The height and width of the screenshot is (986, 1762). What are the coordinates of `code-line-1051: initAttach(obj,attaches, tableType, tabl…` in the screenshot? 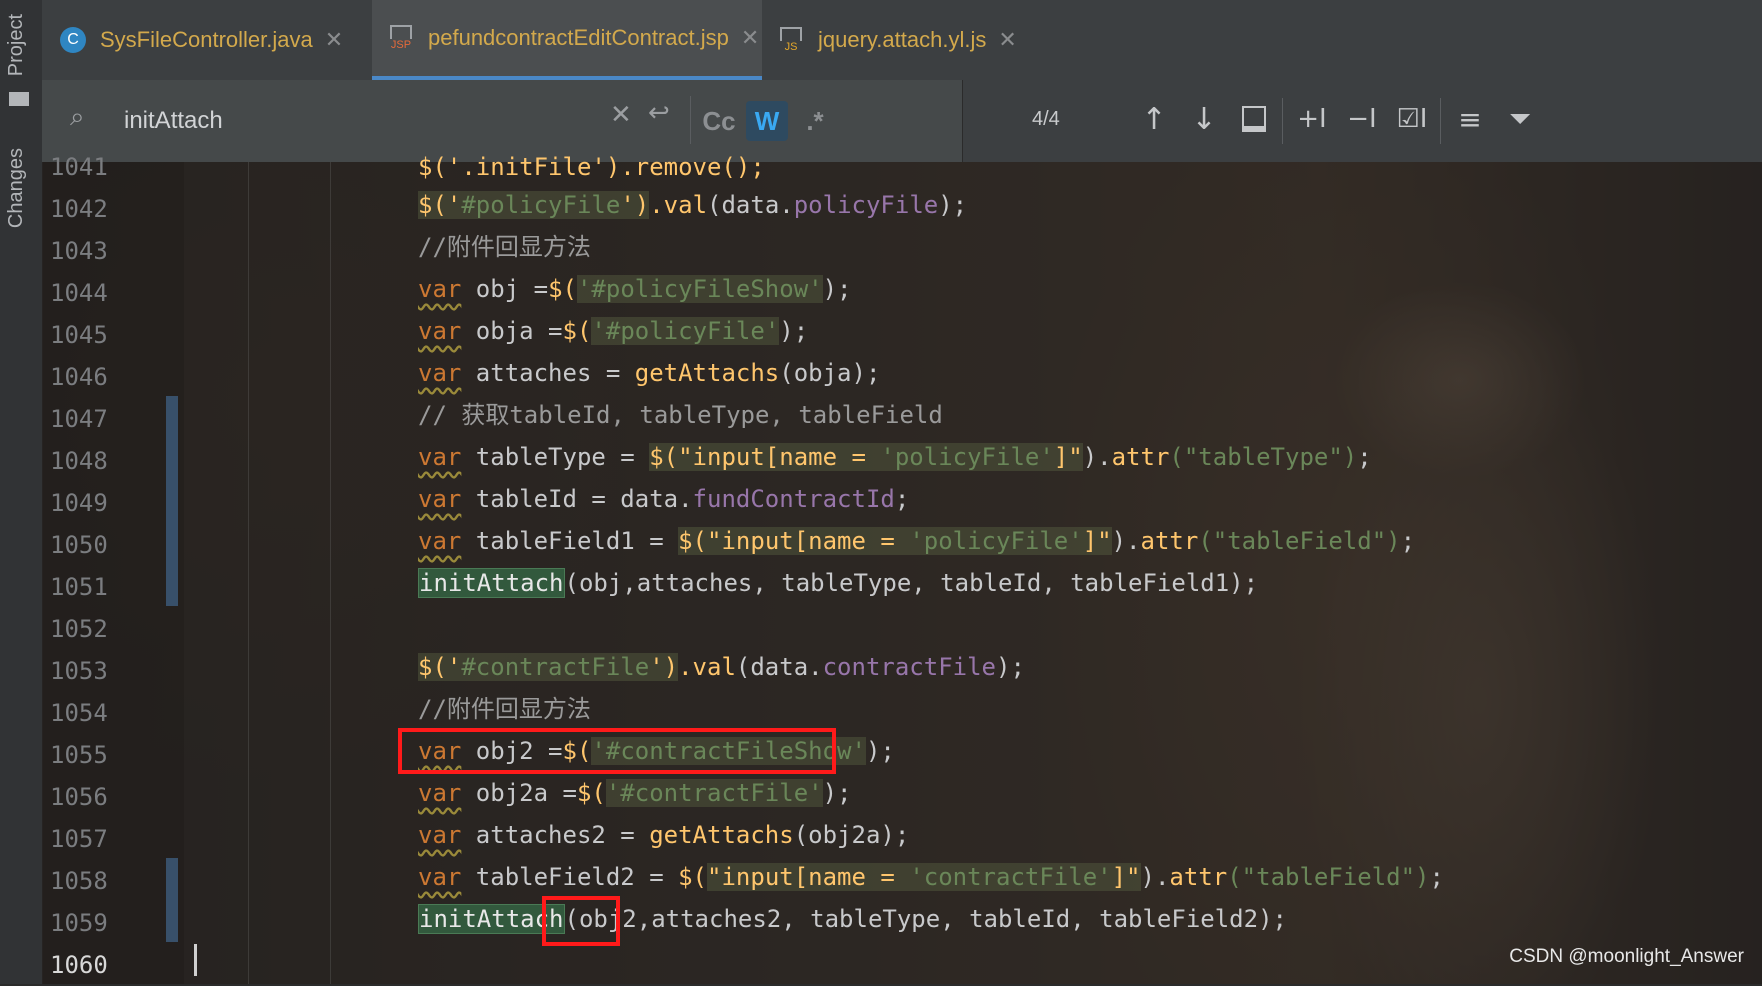 It's located at (838, 583).